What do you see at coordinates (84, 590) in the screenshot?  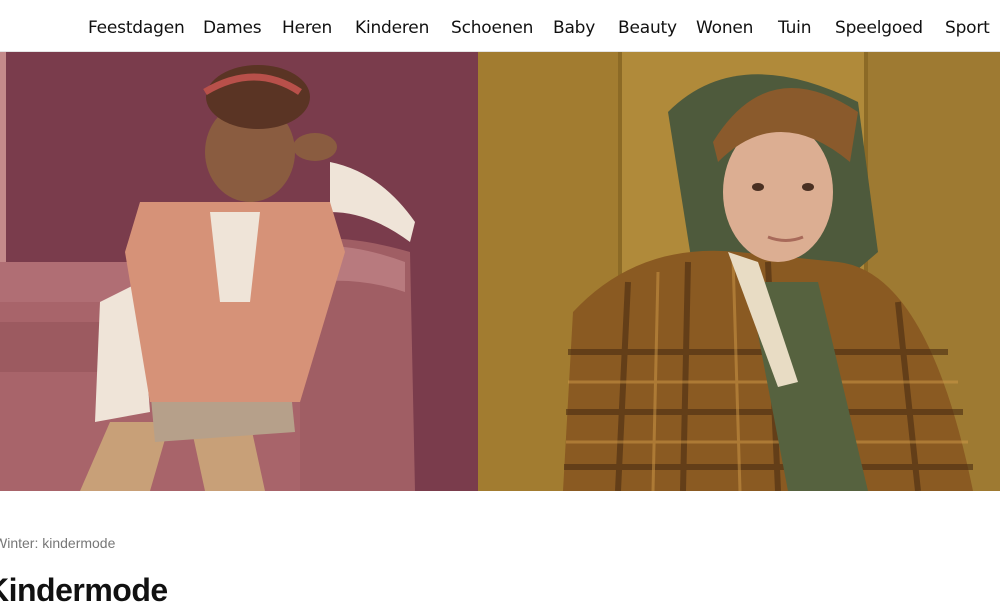 I see `page-title: Kindermode` at bounding box center [84, 590].